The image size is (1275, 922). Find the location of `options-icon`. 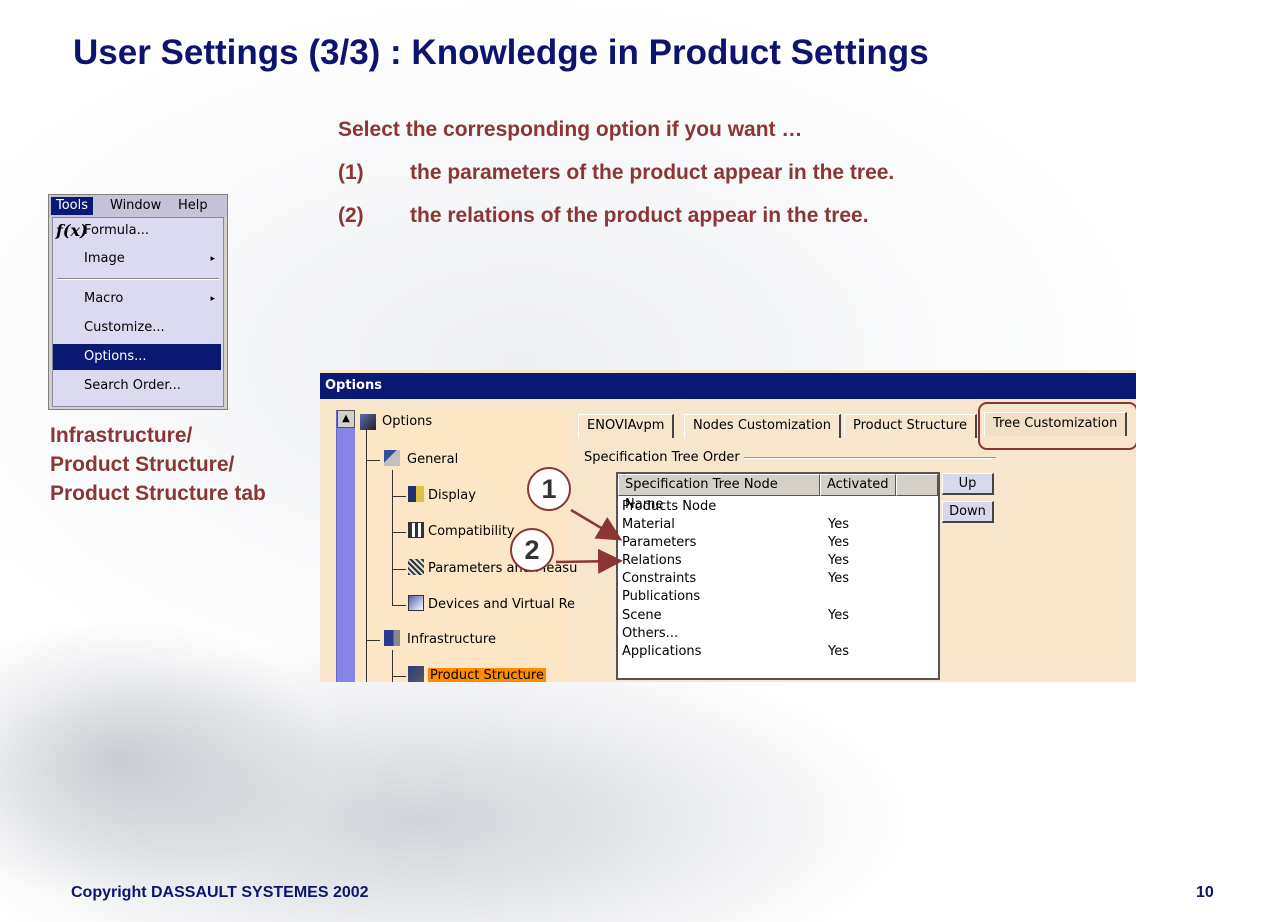

options-icon is located at coordinates (368, 422).